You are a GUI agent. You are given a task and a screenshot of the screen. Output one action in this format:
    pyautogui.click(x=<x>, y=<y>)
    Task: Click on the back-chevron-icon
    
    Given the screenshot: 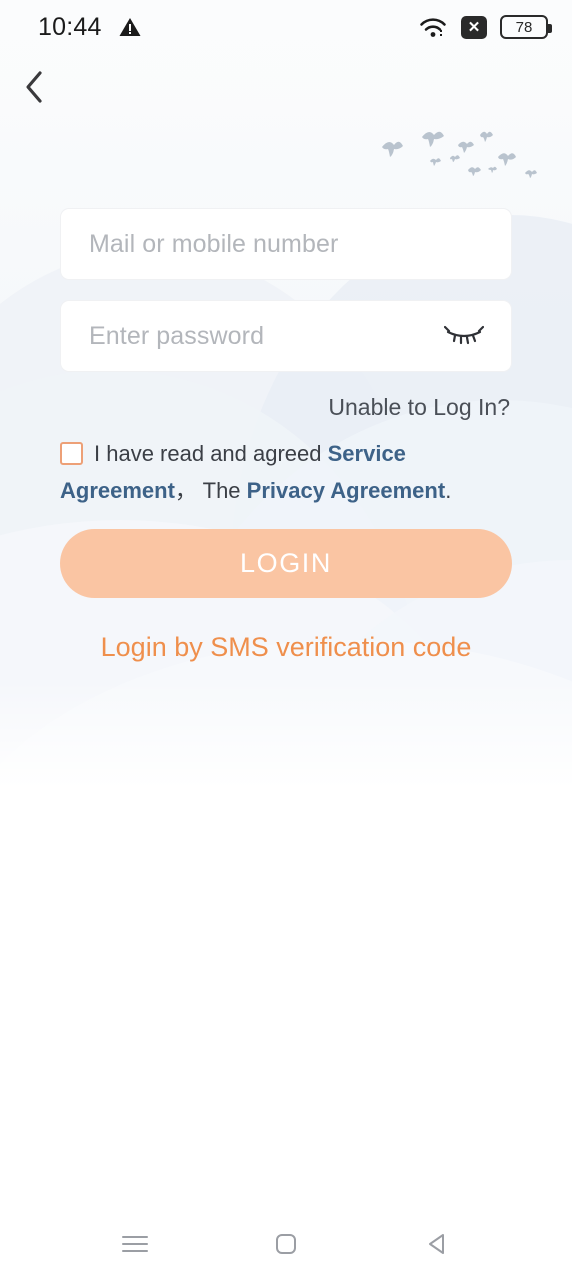 What is the action you would take?
    pyautogui.click(x=34, y=87)
    